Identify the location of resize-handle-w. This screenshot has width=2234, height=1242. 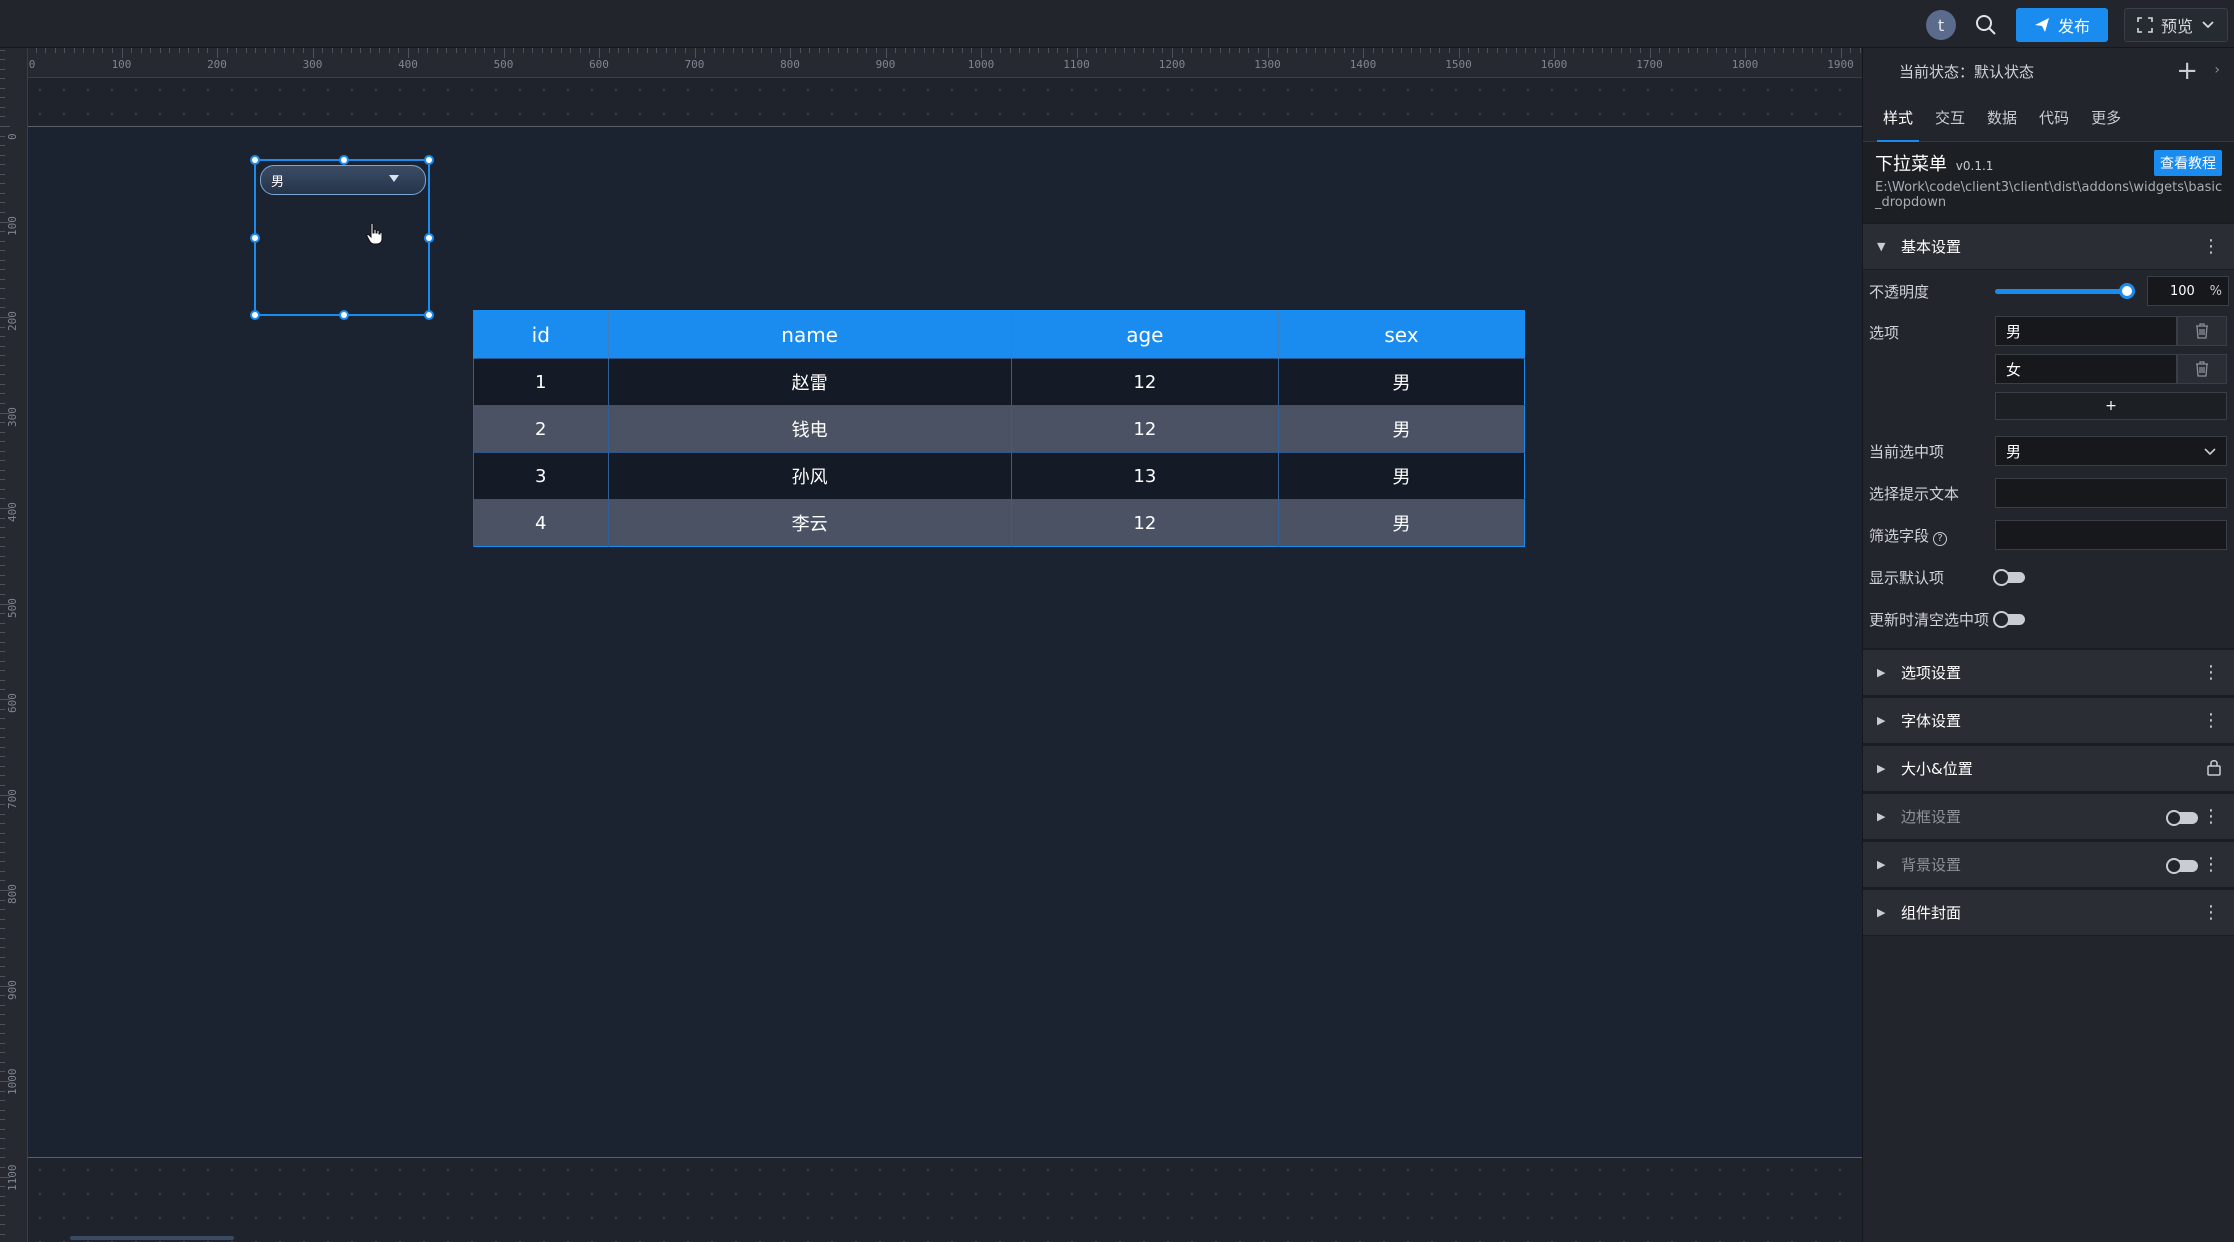
(255, 238).